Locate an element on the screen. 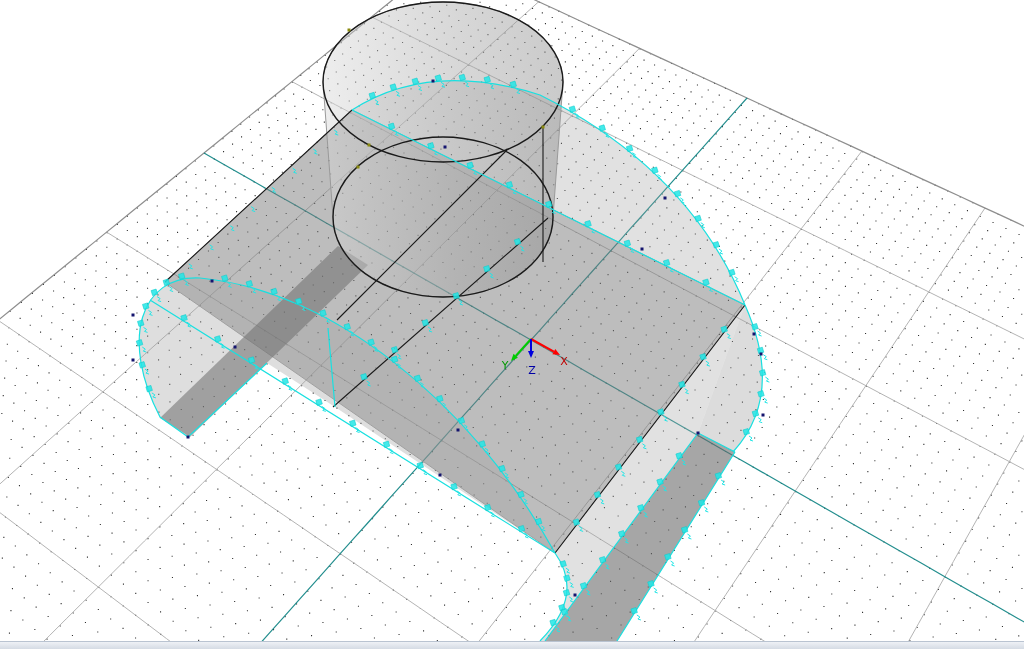 The height and width of the screenshot is (649, 1024). axis-label: X is located at coordinates (564, 361).